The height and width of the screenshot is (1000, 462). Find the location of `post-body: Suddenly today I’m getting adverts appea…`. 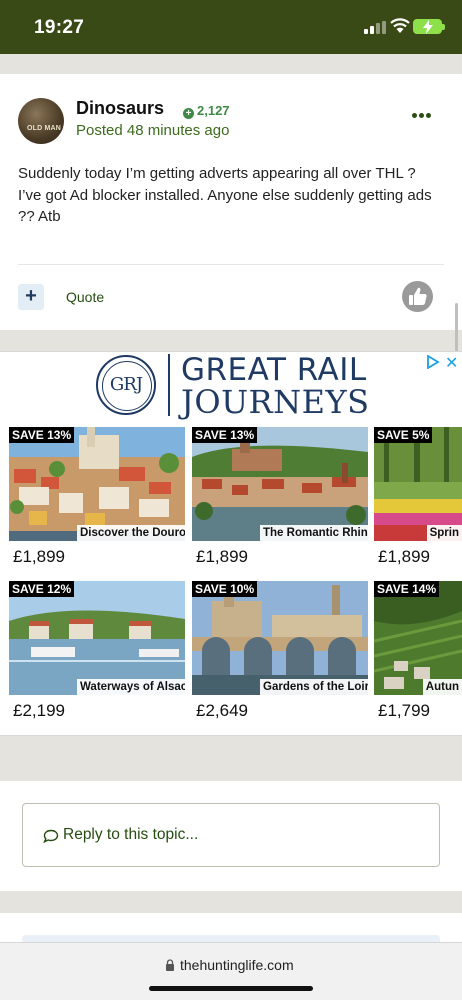

post-body: Suddenly today I’m getting adverts appea… is located at coordinates (225, 195).